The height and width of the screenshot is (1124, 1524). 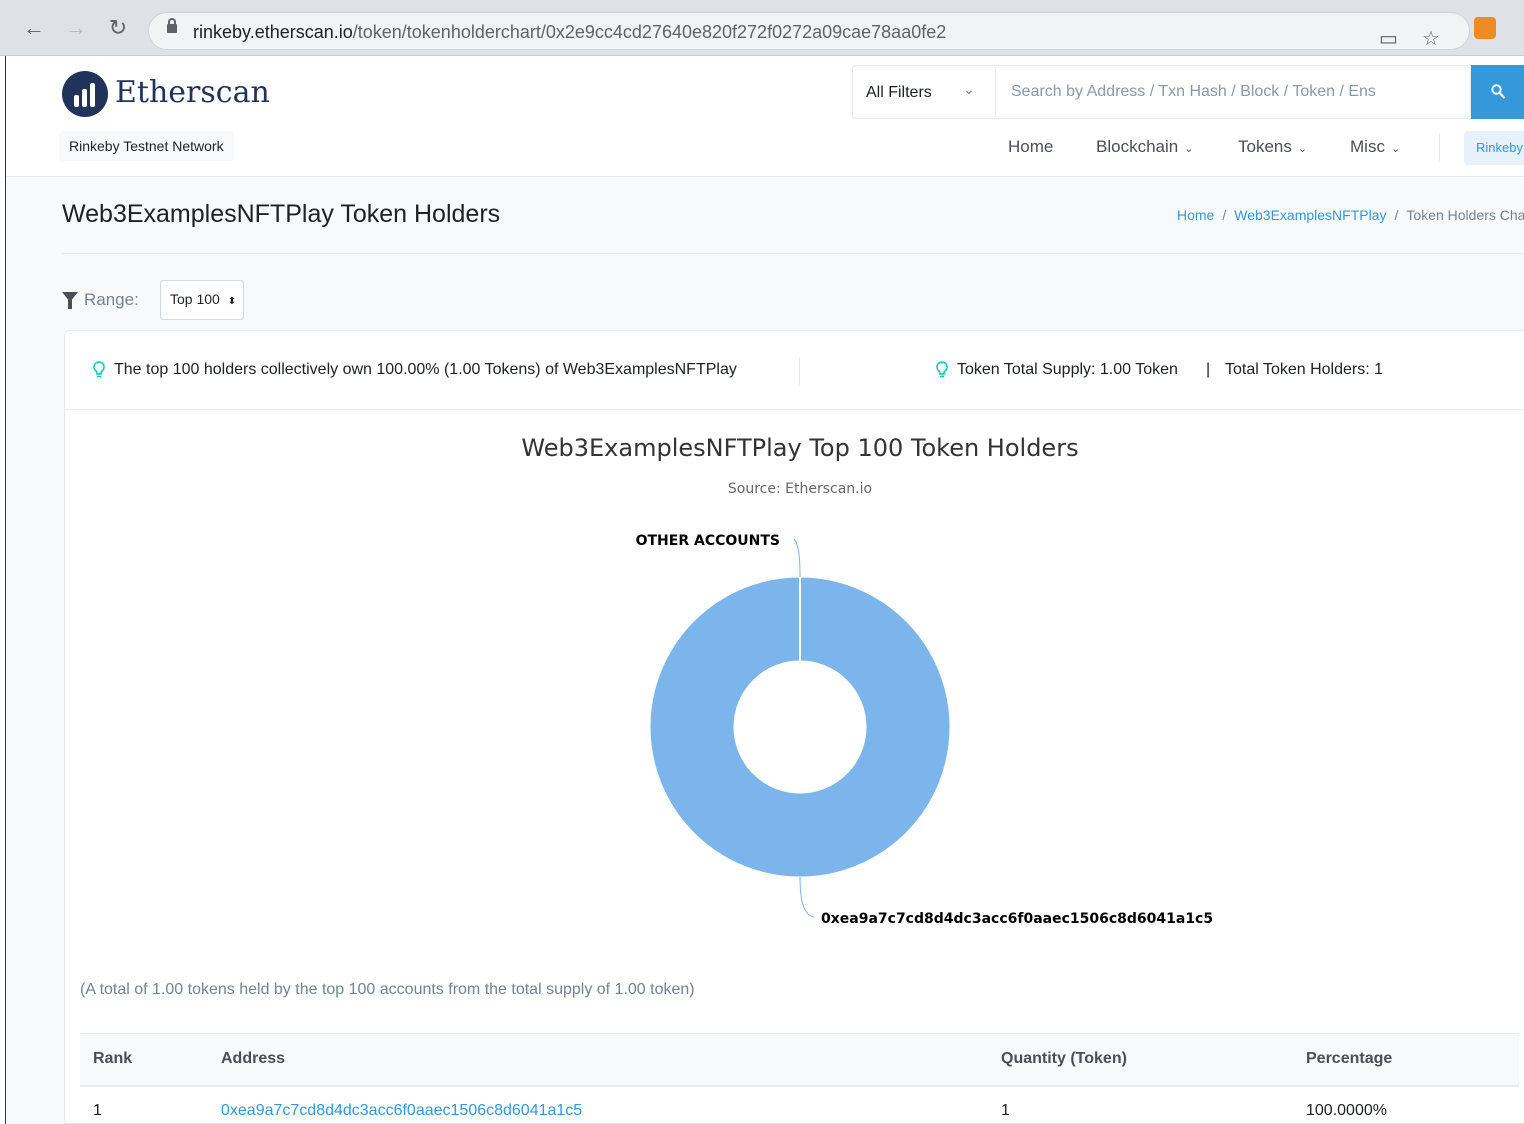 I want to click on page-title: Web3ExamplesNFTPlay Token Holders, so click(x=281, y=214).